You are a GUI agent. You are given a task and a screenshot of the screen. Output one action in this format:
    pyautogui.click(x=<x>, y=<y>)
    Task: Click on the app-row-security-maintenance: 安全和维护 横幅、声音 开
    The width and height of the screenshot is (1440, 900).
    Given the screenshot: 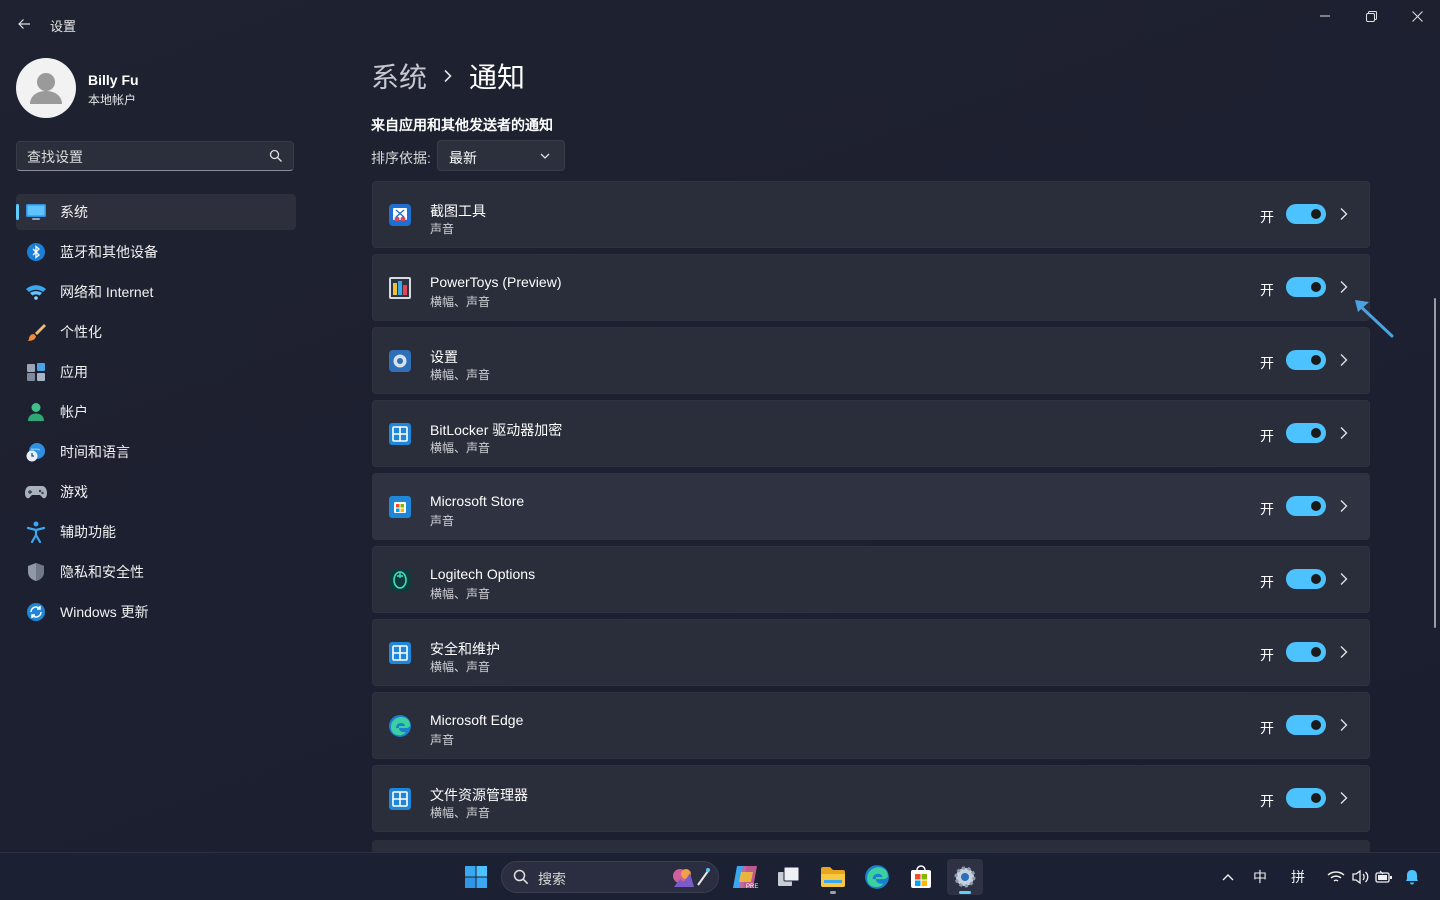 What is the action you would take?
    pyautogui.click(x=871, y=652)
    